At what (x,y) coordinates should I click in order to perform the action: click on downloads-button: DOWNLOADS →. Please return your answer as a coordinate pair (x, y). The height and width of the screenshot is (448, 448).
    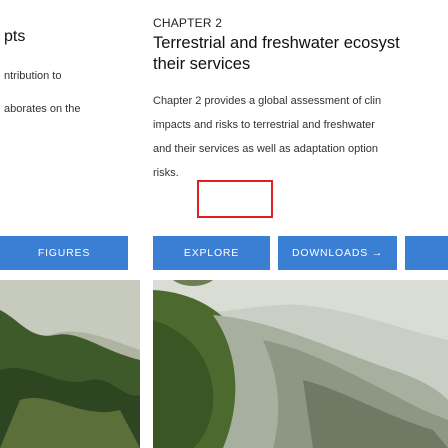
    Looking at the image, I should click on (337, 253).